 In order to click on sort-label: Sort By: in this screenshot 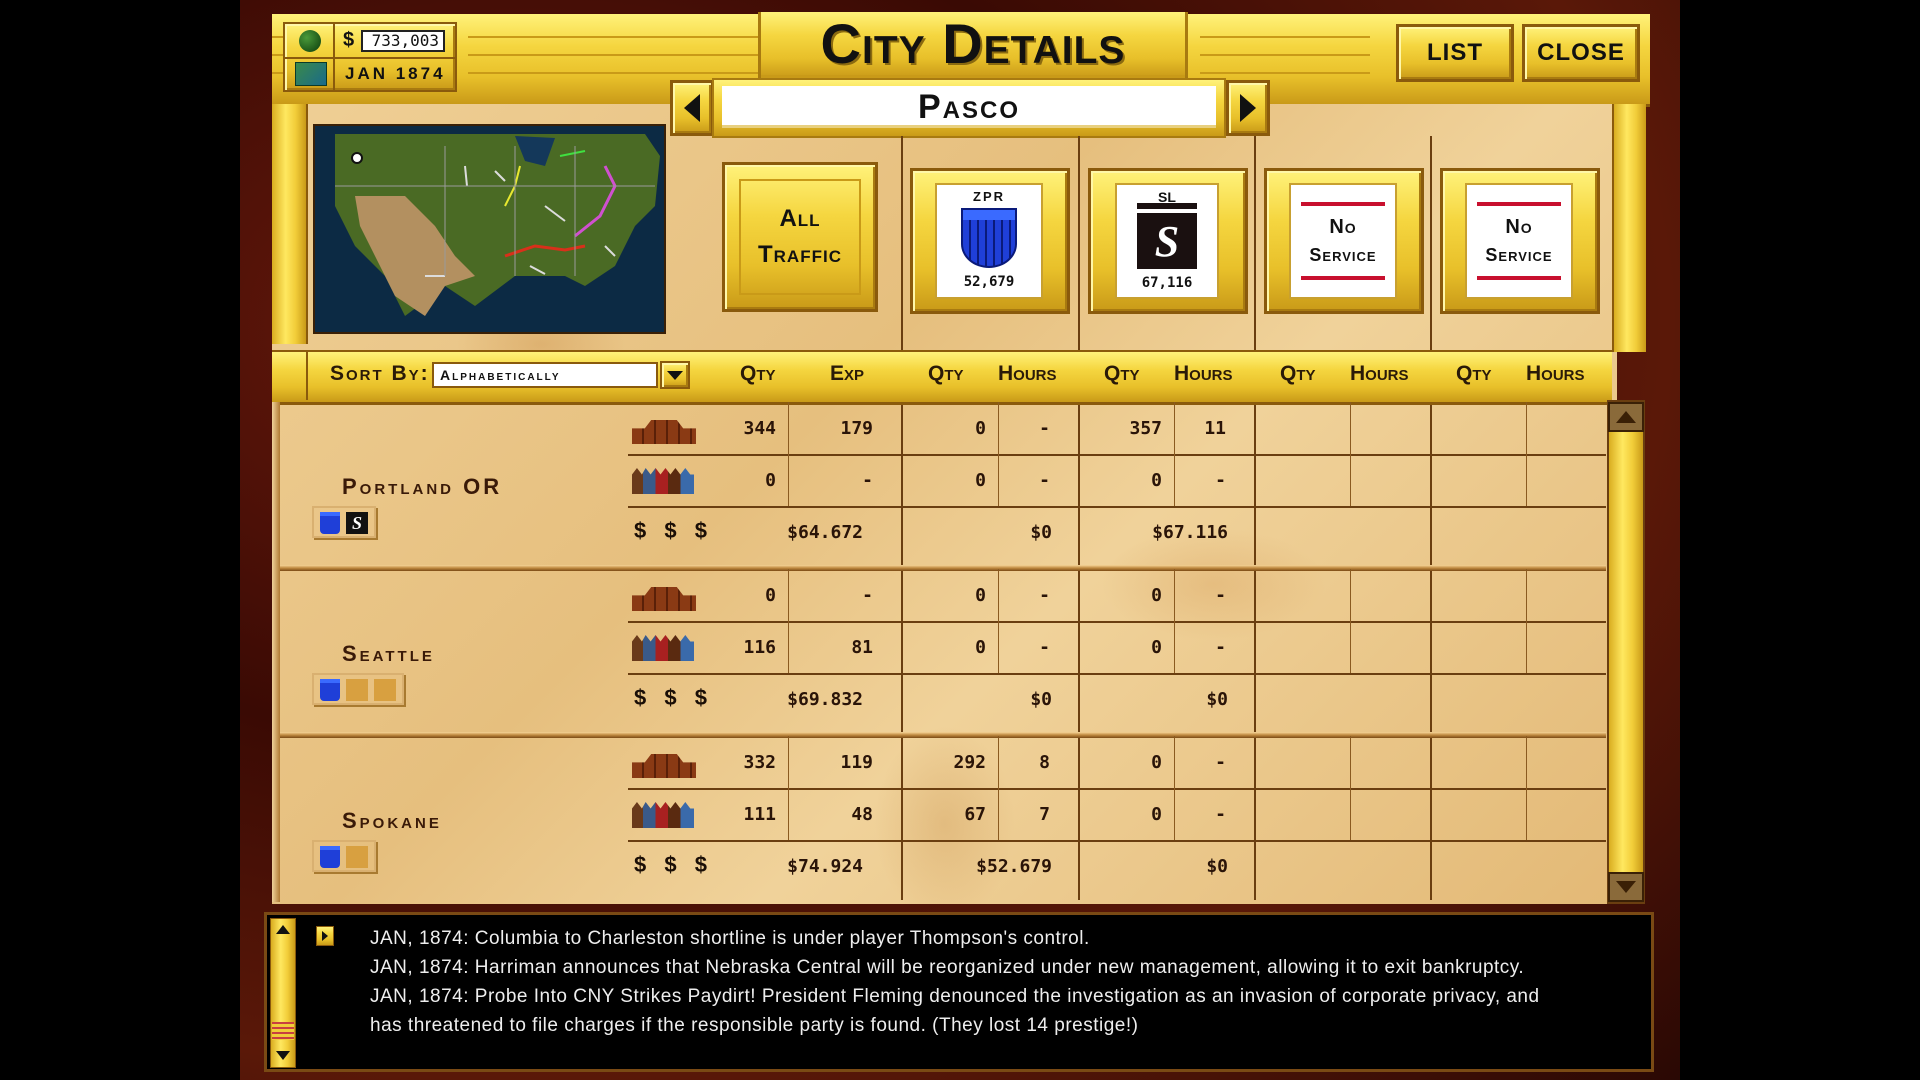, I will do `click(380, 373)`.